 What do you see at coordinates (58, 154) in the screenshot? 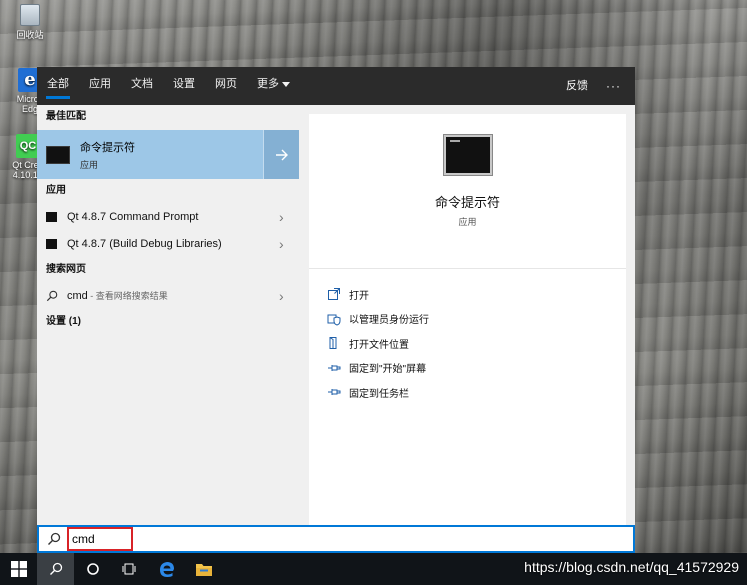
I see `command-prompt-icon` at bounding box center [58, 154].